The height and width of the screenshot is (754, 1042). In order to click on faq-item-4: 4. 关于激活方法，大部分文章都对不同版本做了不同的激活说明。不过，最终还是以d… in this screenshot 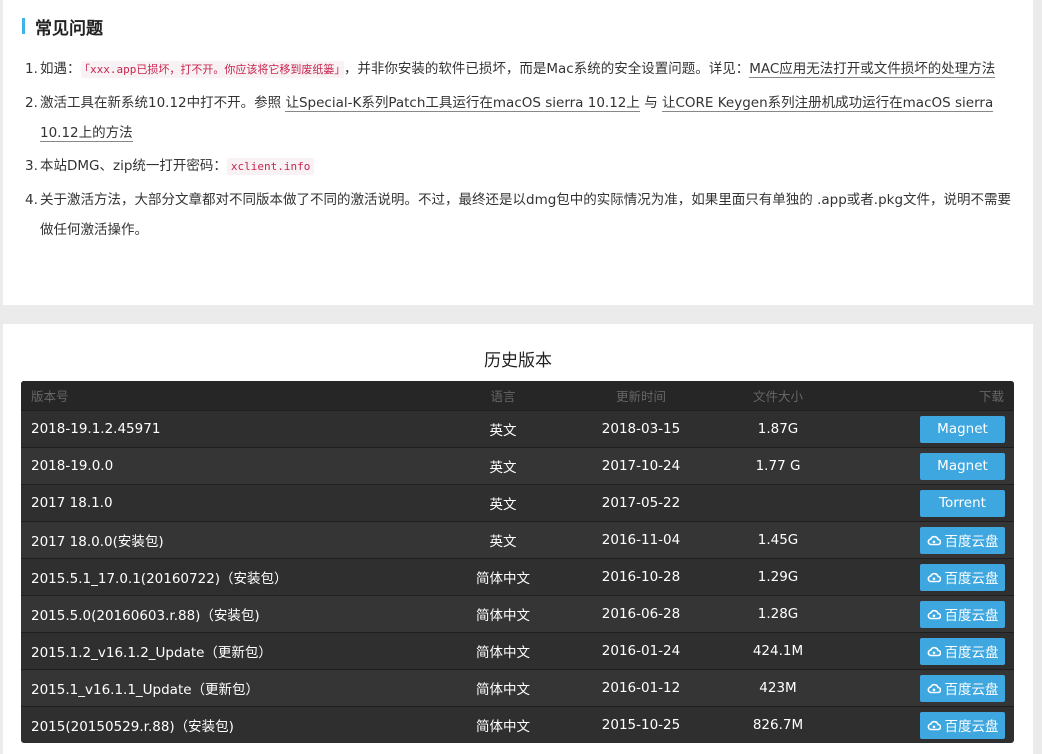, I will do `click(520, 215)`.